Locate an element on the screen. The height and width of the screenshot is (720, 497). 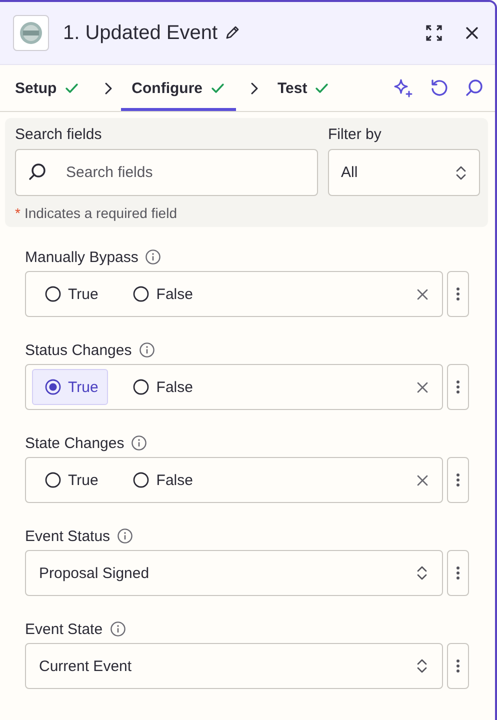
ai-button is located at coordinates (403, 88).